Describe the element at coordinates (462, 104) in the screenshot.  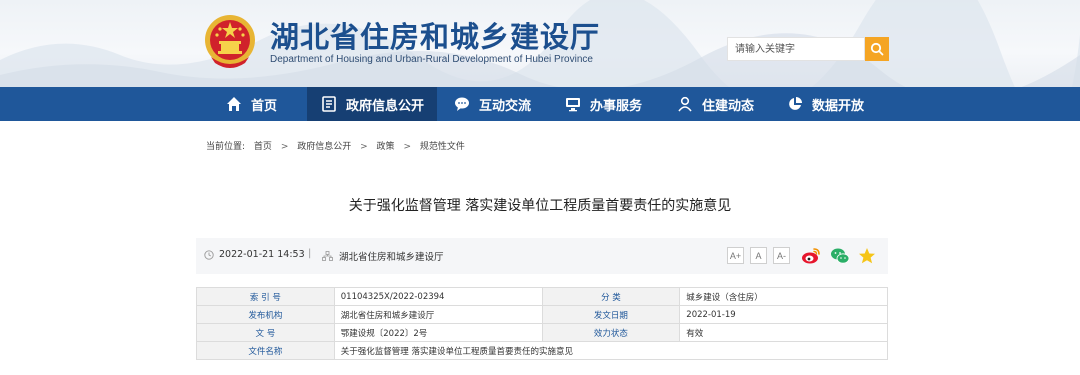
I see `chat-icon` at that location.